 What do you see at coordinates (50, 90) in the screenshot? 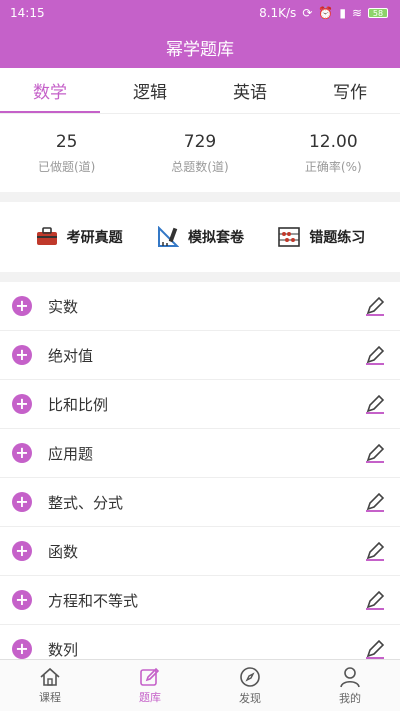
I see `tab-math: 数学` at bounding box center [50, 90].